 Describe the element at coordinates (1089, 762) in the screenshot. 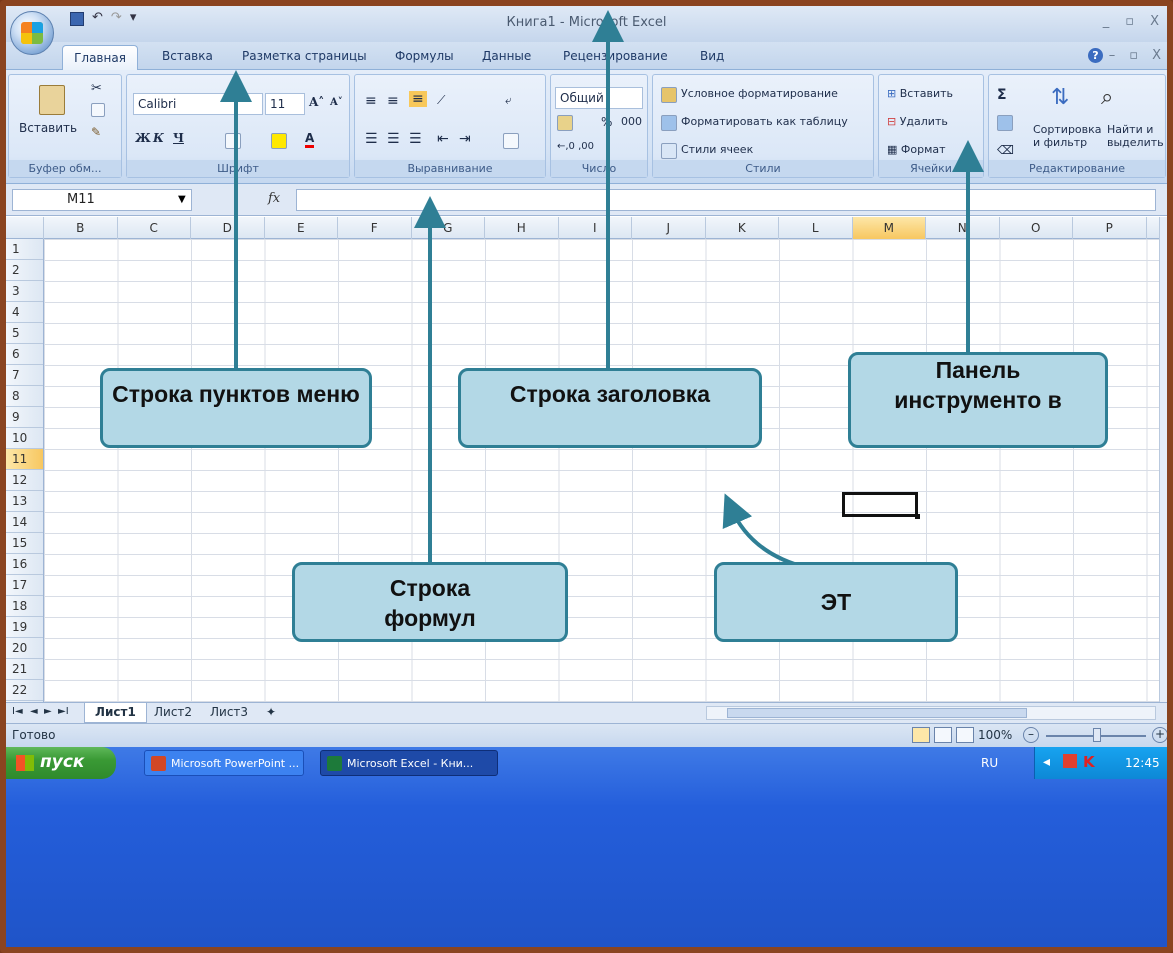

I see `antivirus-icon: K` at that location.